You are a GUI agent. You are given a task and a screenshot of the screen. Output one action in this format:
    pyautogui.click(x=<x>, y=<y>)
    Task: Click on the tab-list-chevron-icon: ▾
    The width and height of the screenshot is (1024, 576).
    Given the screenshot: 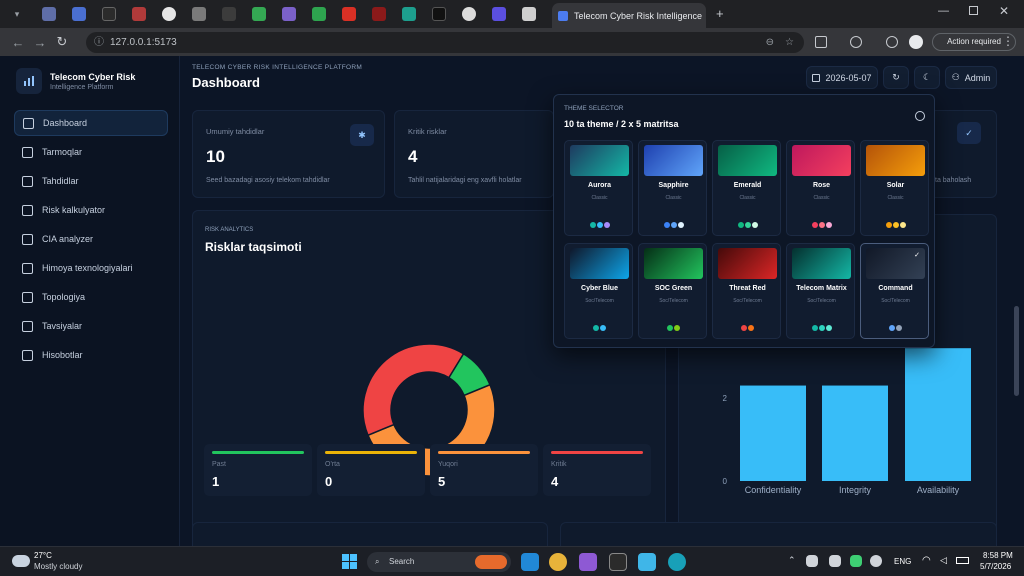 What is the action you would take?
    pyautogui.click(x=17, y=14)
    